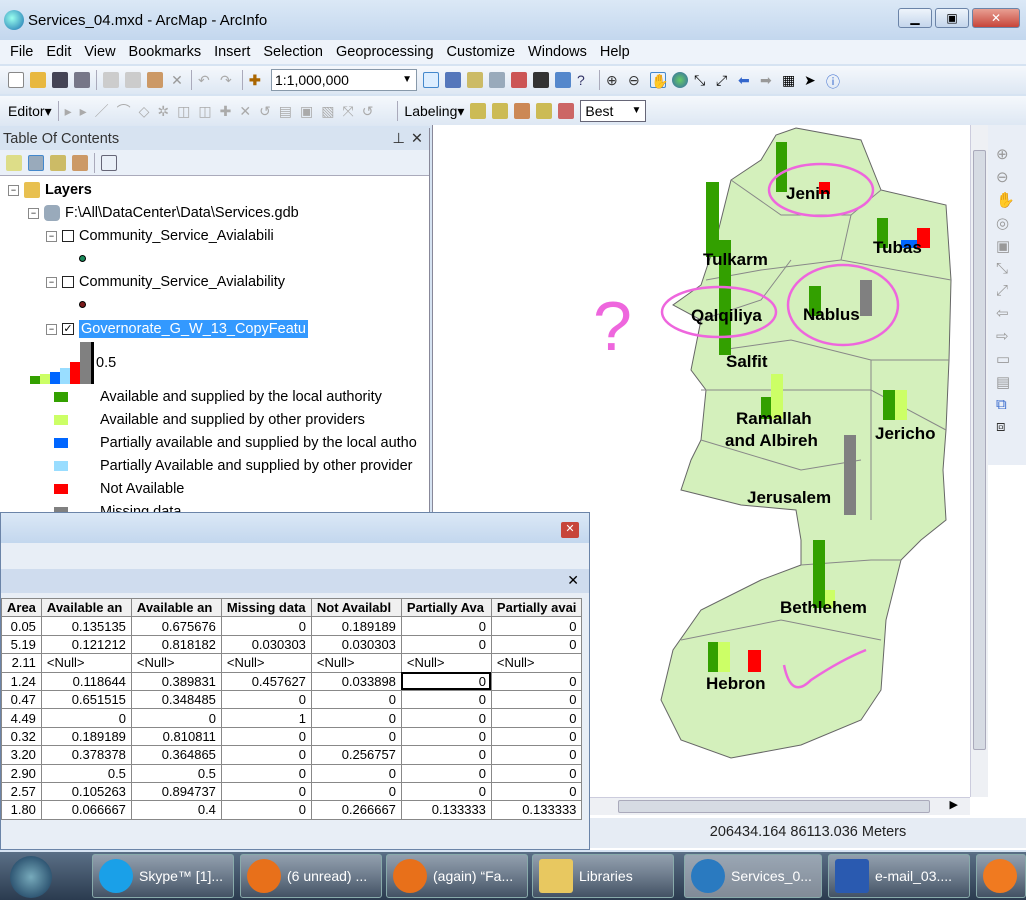  What do you see at coordinates (915, 18) in the screenshot?
I see `minimize-button: ▁` at bounding box center [915, 18].